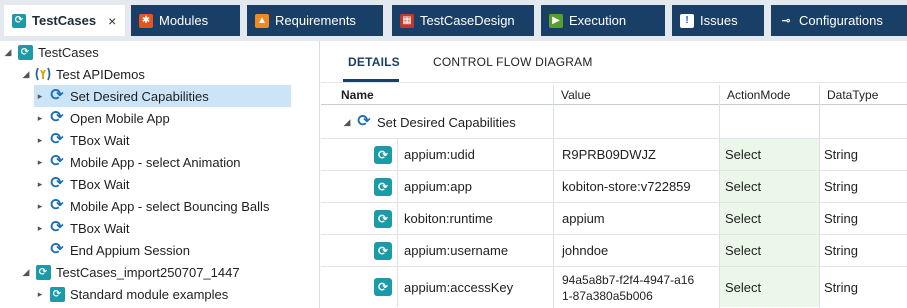 The height and width of the screenshot is (308, 907). Describe the element at coordinates (185, 20) in the screenshot. I see `tab-modules: ✱ Modules` at that location.